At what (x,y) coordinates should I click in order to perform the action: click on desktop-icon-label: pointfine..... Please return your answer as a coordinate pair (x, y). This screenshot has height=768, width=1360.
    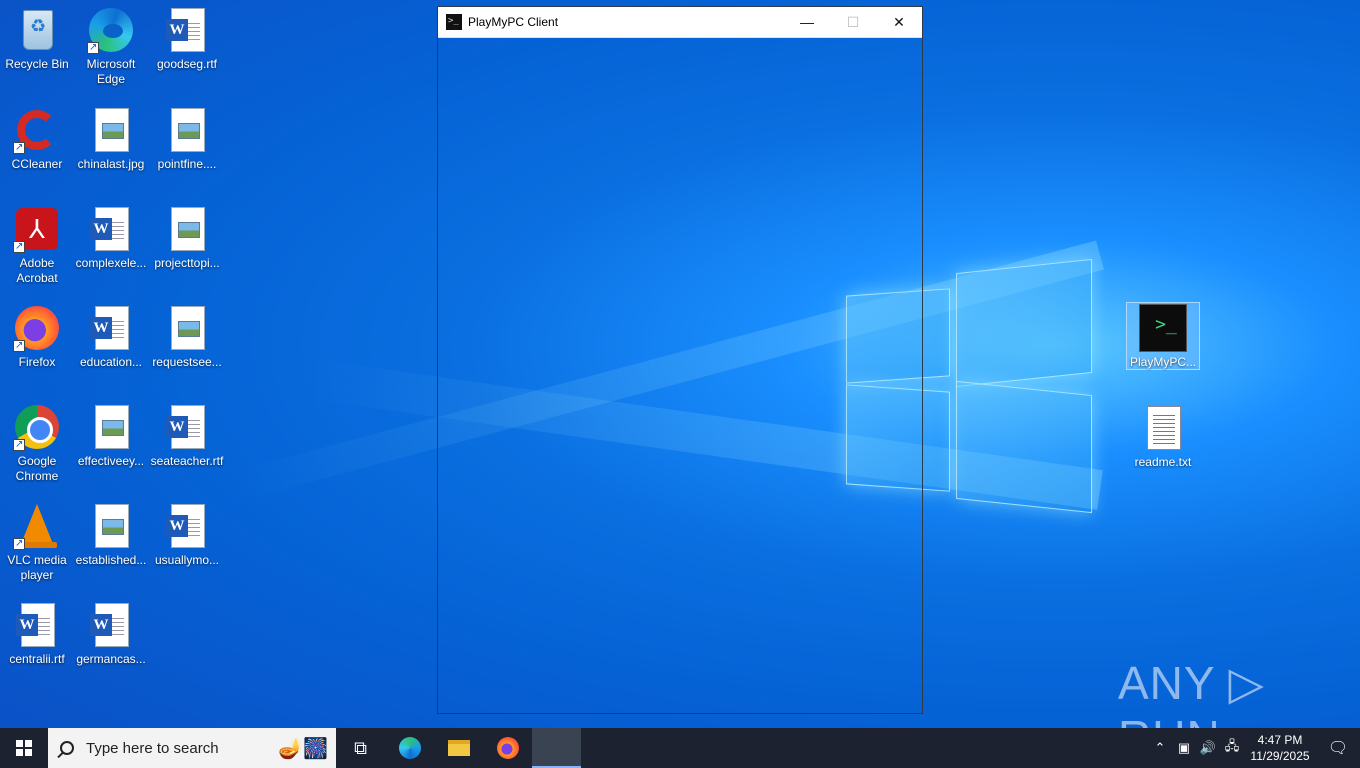
    Looking at the image, I should click on (187, 164).